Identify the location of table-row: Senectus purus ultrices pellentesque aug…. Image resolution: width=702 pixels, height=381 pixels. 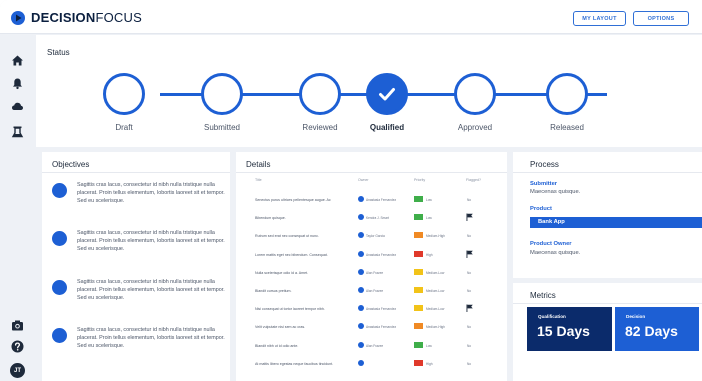
(371, 200).